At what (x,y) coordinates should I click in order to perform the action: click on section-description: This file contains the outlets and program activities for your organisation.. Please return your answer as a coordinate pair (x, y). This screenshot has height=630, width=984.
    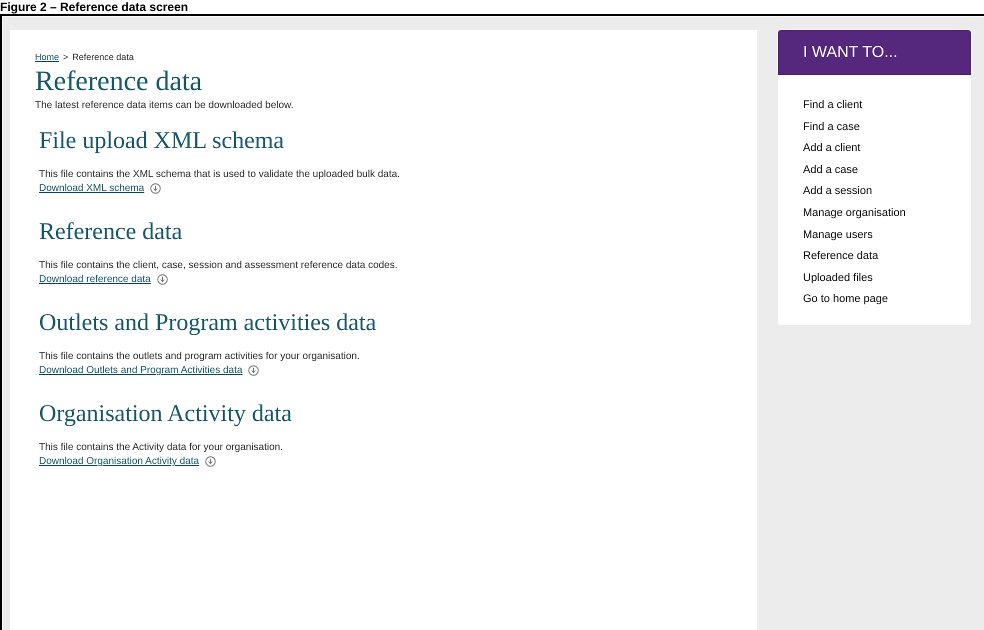
    Looking at the image, I should click on (200, 356).